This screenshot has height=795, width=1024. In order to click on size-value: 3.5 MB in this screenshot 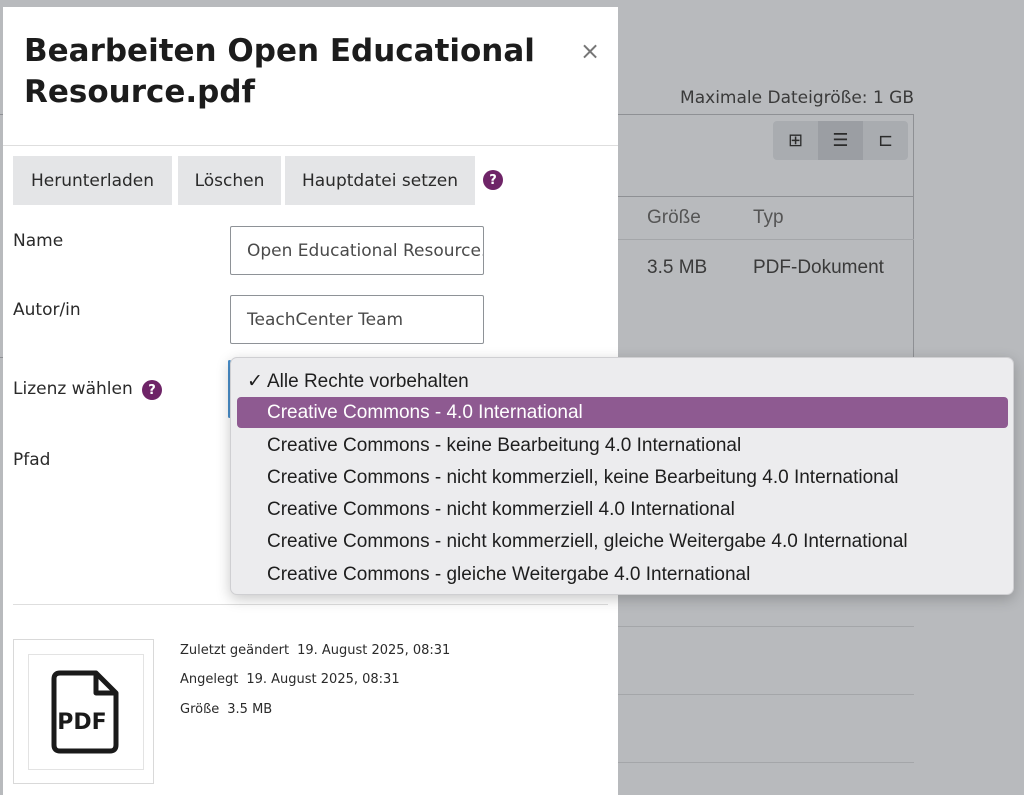, I will do `click(250, 709)`.